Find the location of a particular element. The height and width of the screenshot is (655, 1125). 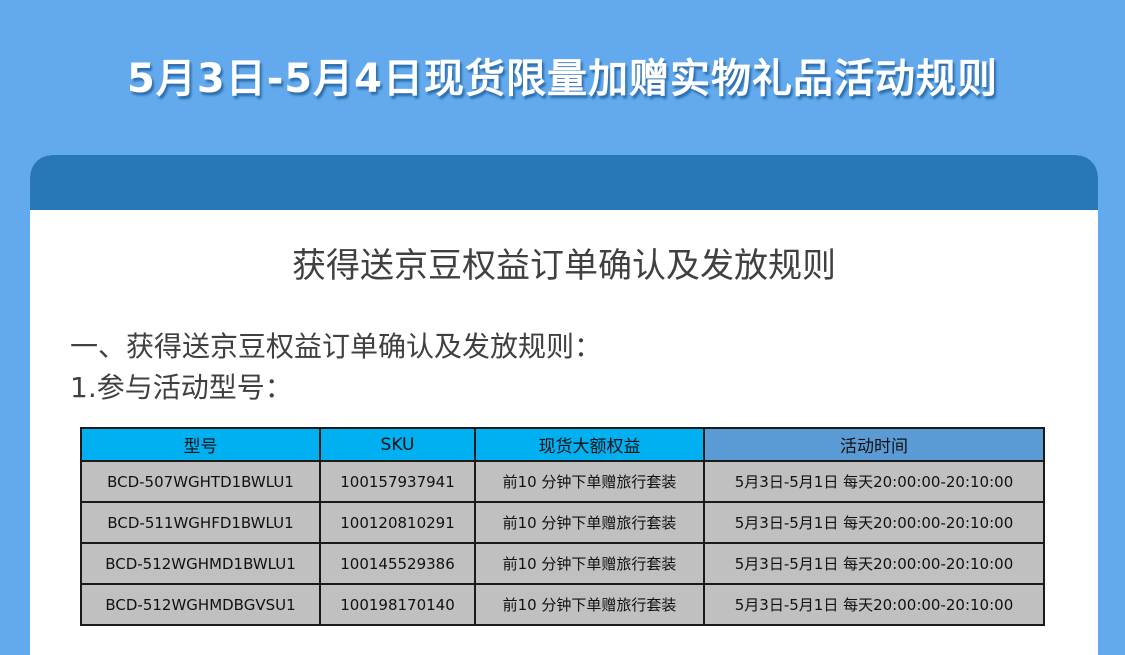

header-time: 活动时间 is located at coordinates (874, 444).